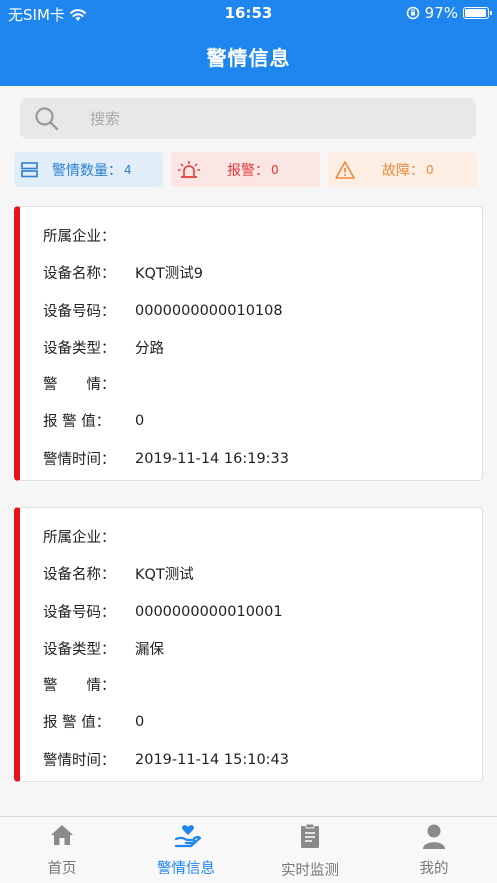 This screenshot has width=497, height=883. I want to click on stat-alert-count-value: 4, so click(128, 169).